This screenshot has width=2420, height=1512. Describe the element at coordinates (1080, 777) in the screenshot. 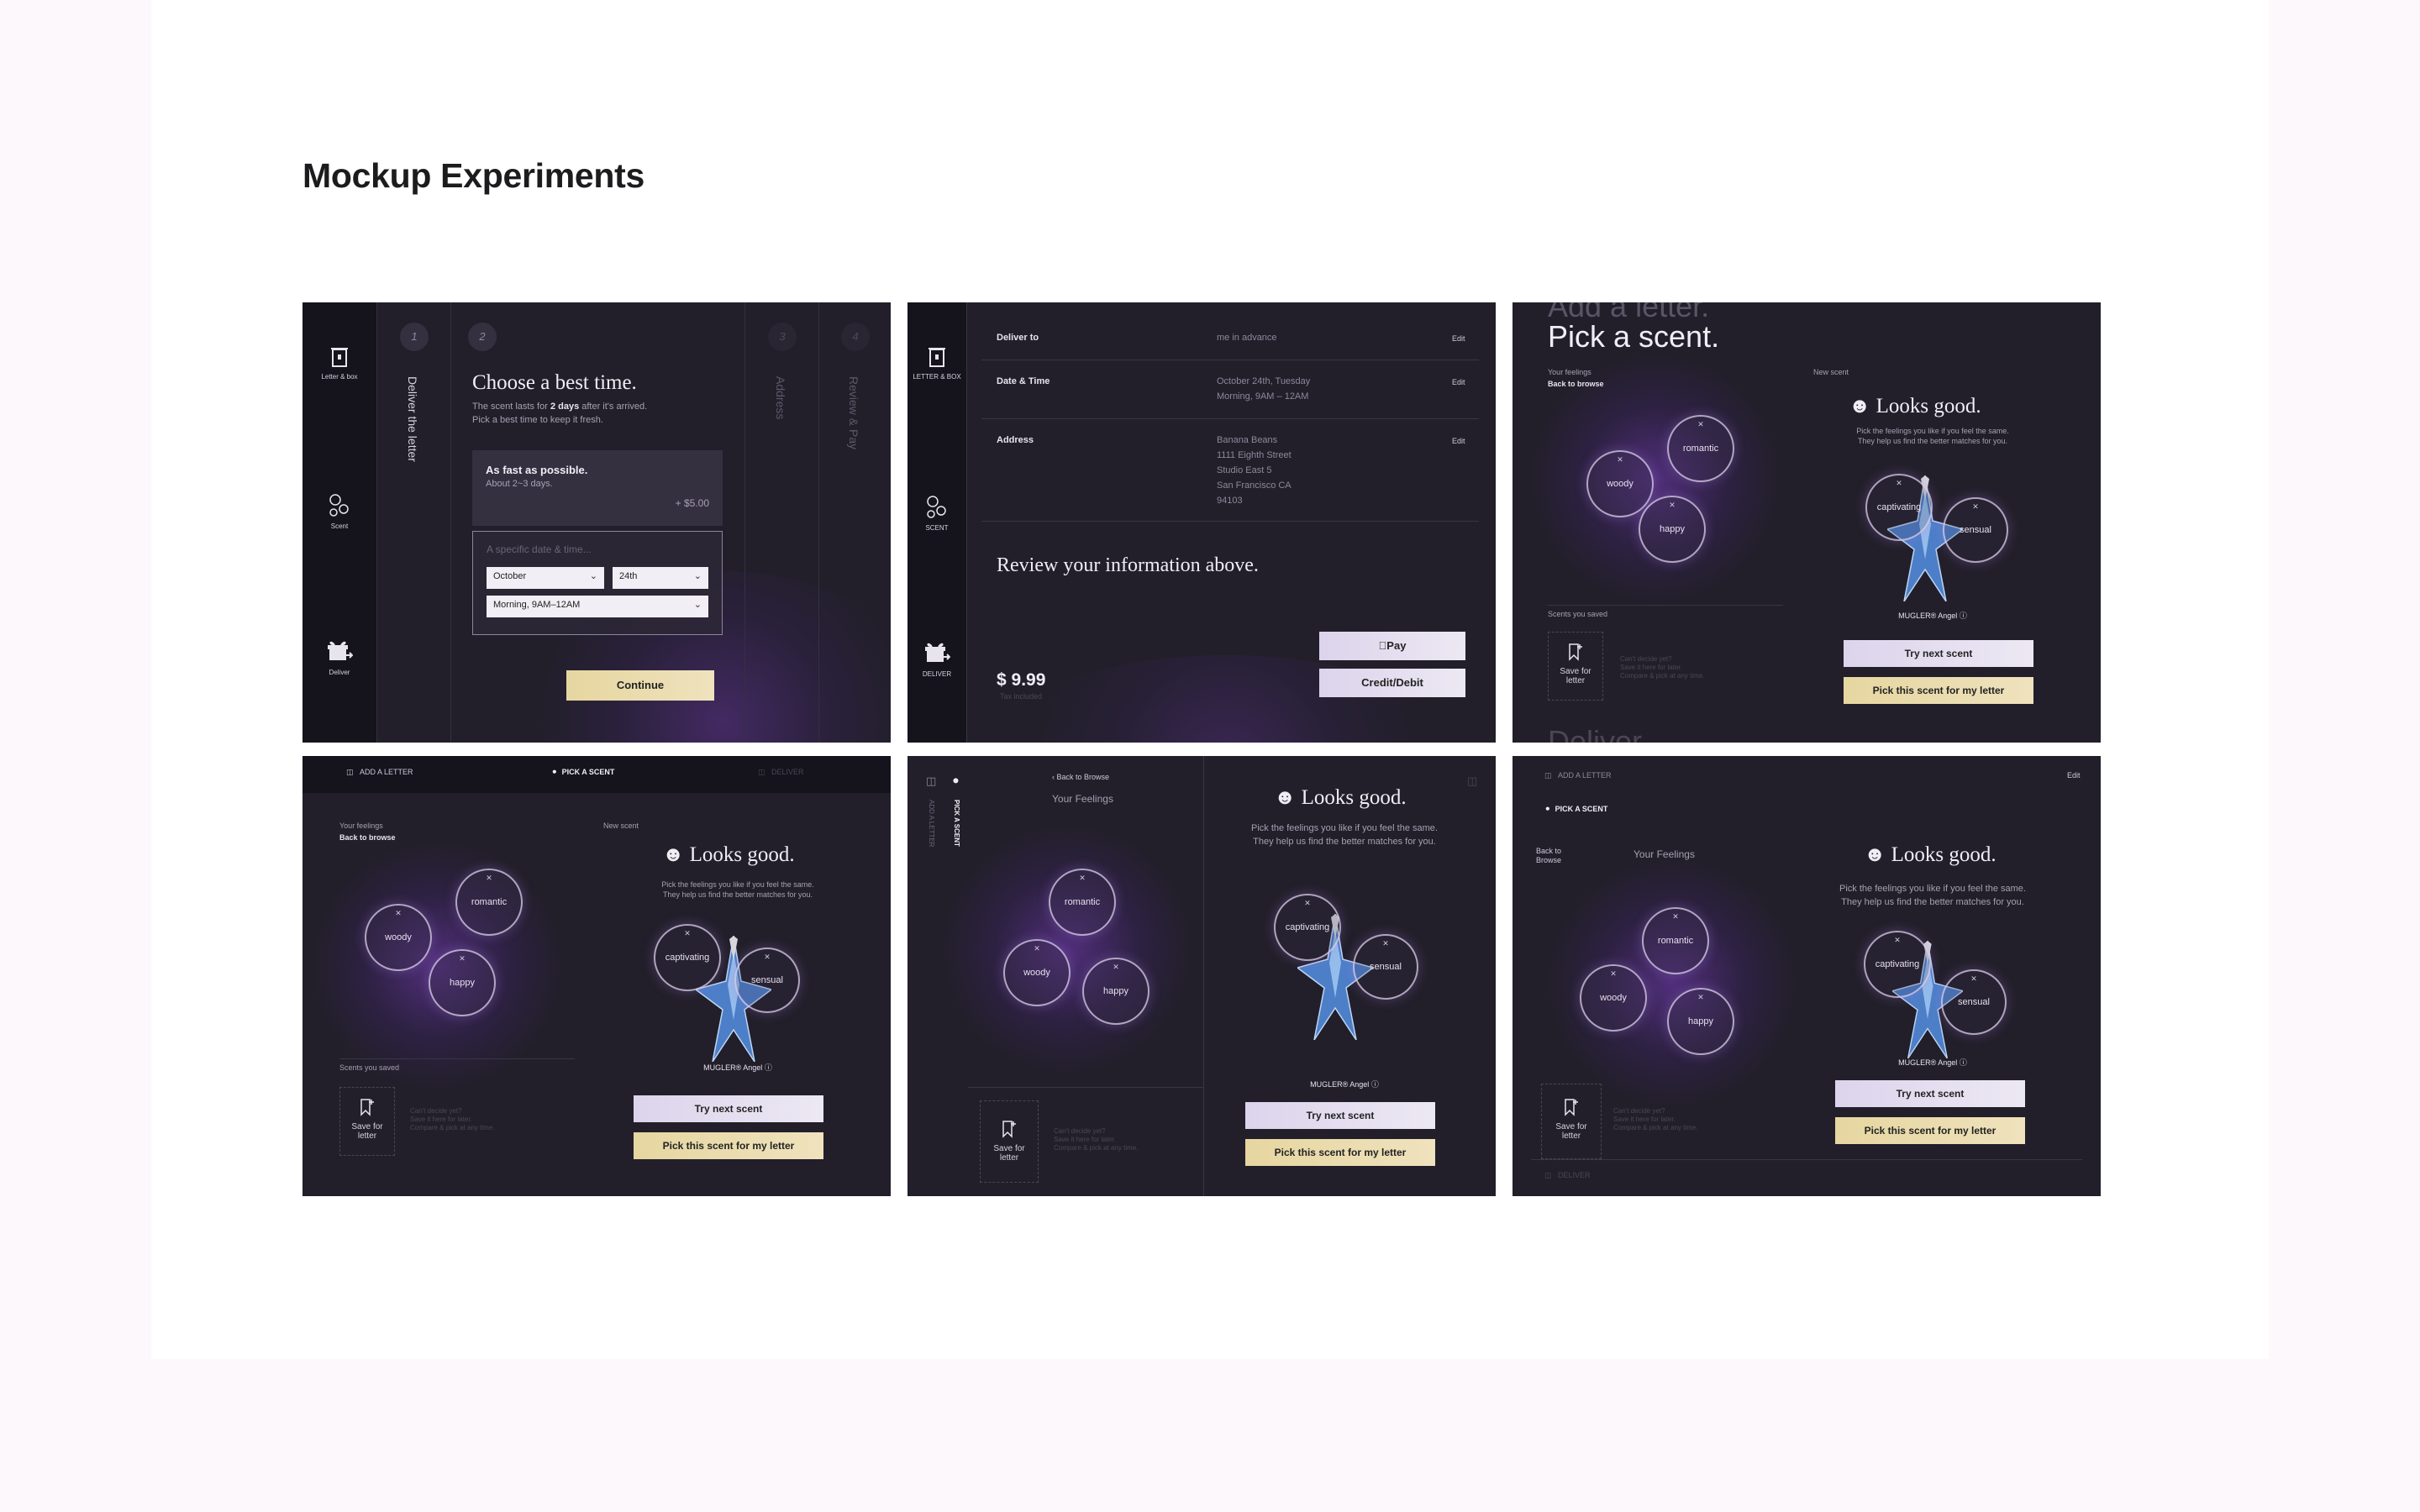

I see `back-to-browse-link: ‹ Back to Browse` at that location.